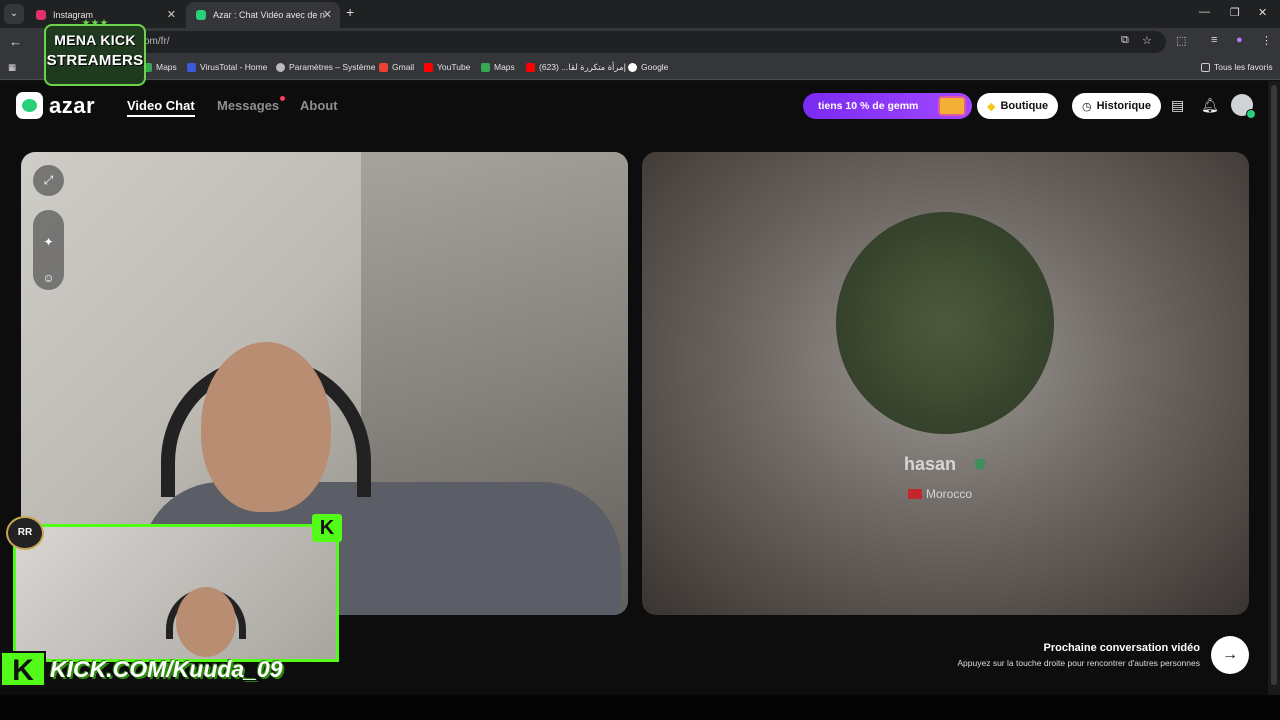 The width and height of the screenshot is (1280, 720). What do you see at coordinates (1243, 106) in the screenshot?
I see `user-avatar` at bounding box center [1243, 106].